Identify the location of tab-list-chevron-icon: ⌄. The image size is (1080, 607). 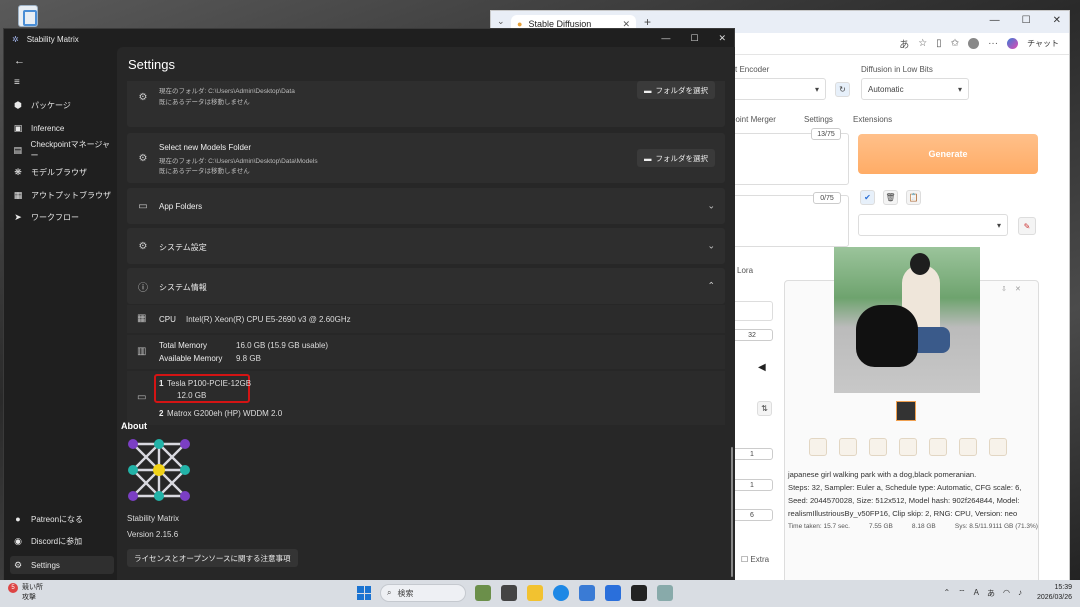
(501, 21).